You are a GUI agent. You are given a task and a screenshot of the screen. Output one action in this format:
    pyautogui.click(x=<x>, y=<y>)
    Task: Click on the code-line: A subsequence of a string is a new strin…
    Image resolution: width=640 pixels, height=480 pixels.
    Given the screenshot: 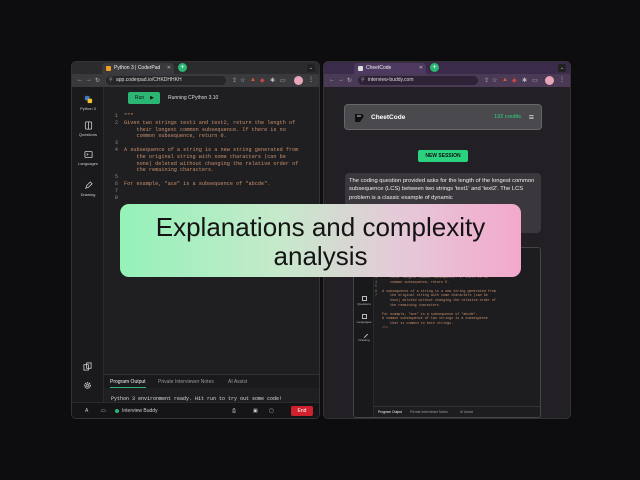 What is the action you would take?
    pyautogui.click(x=211, y=150)
    